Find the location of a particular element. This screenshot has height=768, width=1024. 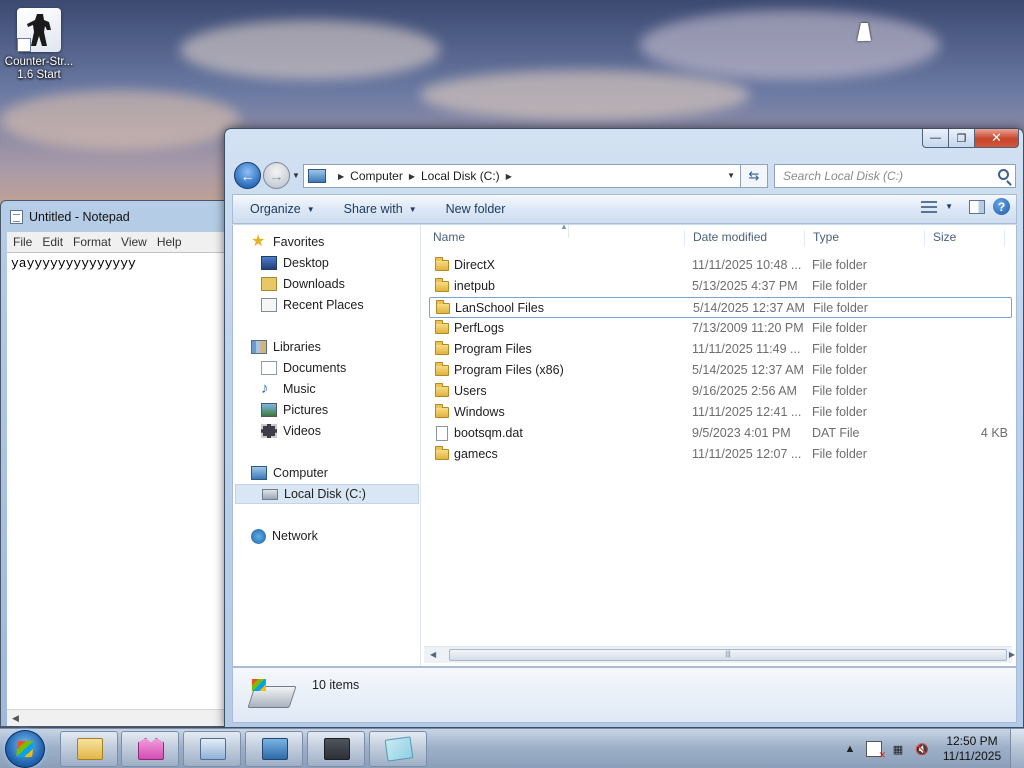

nav-item-documents: Documents is located at coordinates (303, 368).